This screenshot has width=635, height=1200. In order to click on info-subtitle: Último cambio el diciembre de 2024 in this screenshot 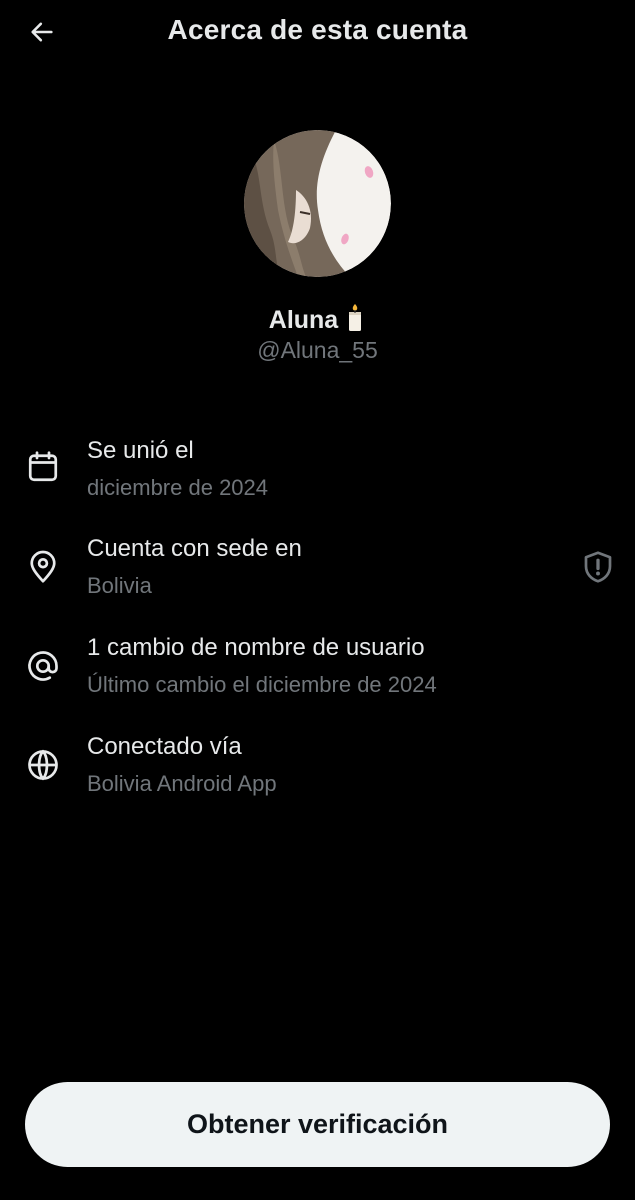, I will do `click(262, 684)`.